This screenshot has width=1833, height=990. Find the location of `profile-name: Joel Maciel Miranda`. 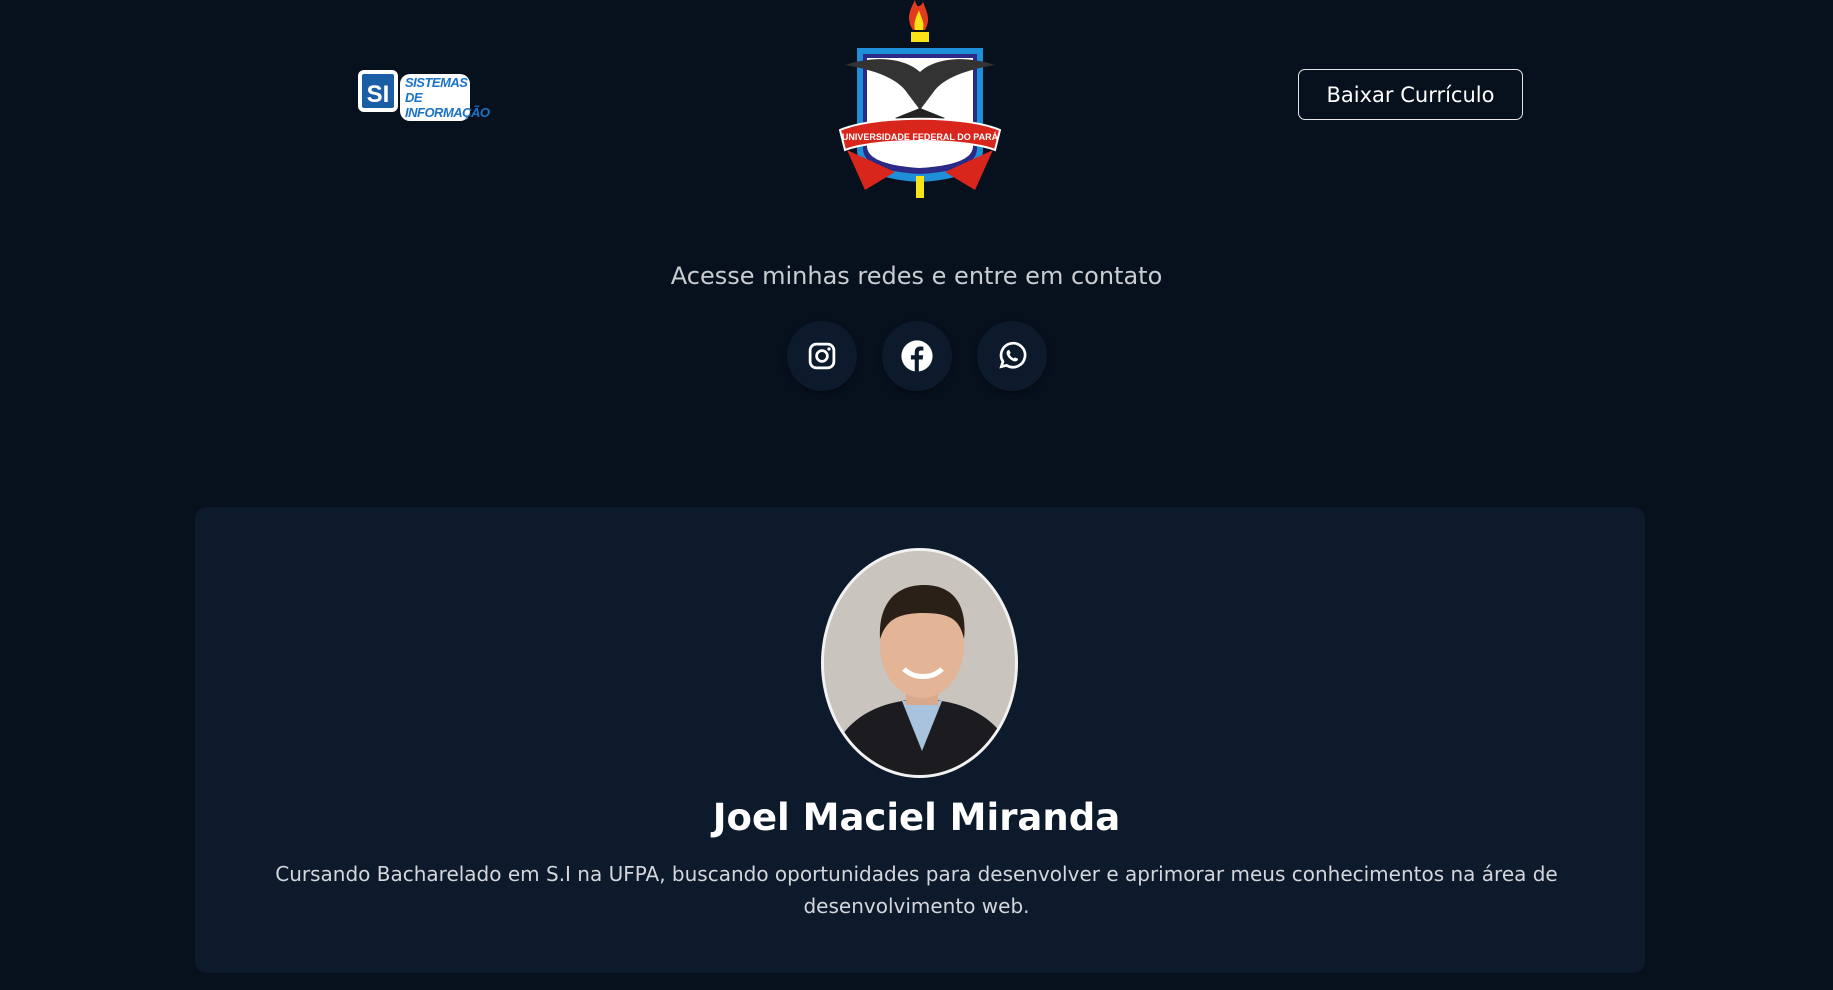

profile-name: Joel Maciel Miranda is located at coordinates (916, 817).